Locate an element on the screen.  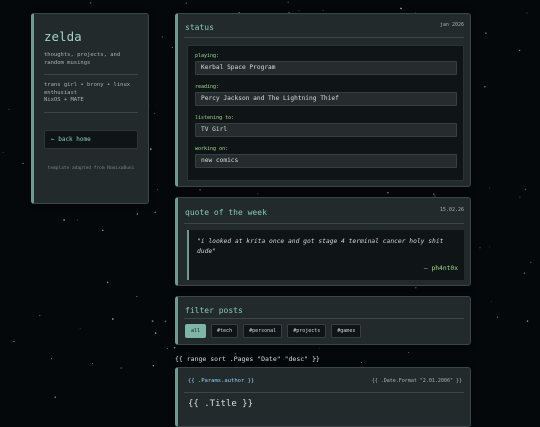
quote-divider is located at coordinates (324, 223).